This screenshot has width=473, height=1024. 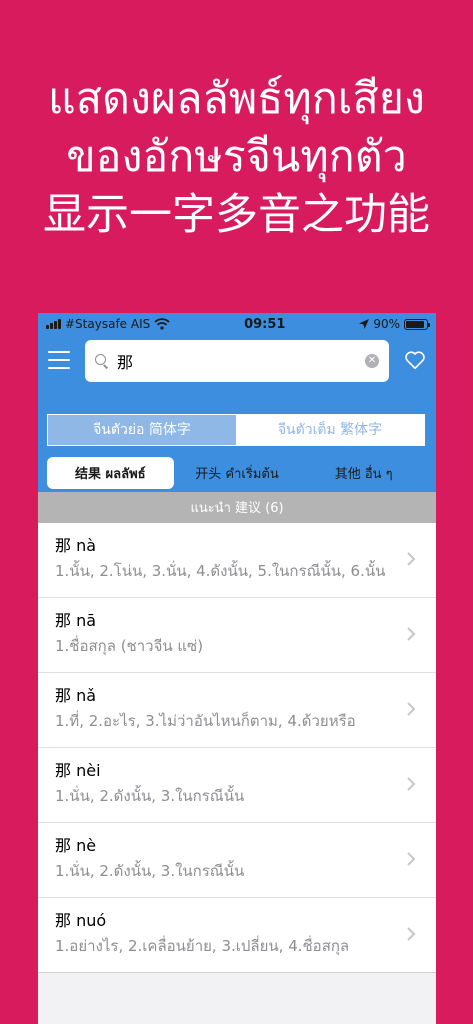 What do you see at coordinates (364, 324) in the screenshot?
I see `location-arrow-icon` at bounding box center [364, 324].